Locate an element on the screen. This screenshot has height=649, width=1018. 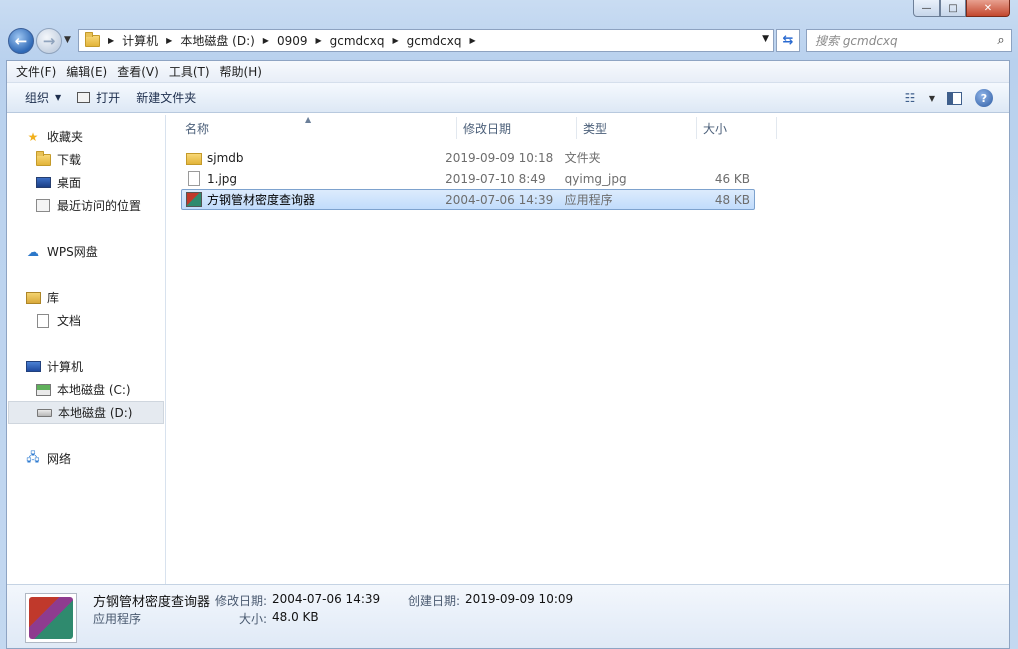
sidebar-item-computer: 计算机 is located at coordinates (86, 366).